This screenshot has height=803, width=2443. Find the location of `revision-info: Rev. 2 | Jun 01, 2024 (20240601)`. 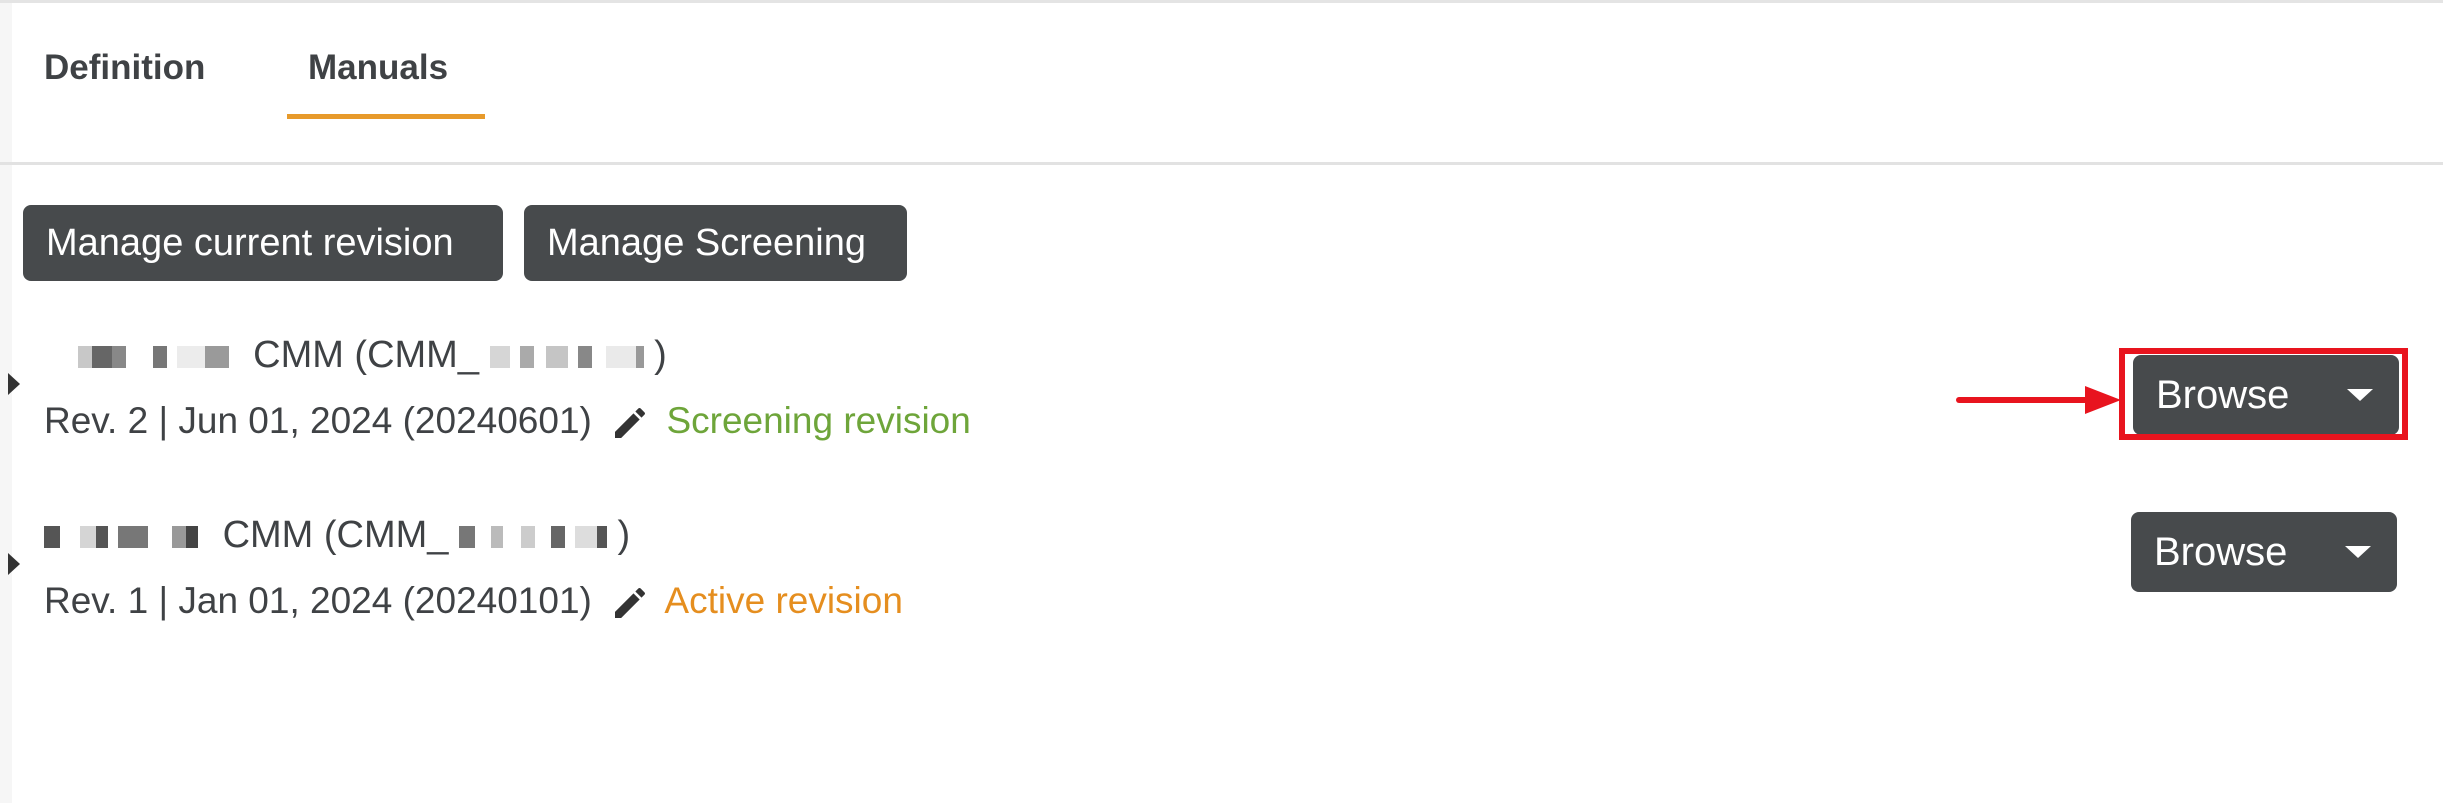

revision-info: Rev. 2 | Jun 01, 2024 (20240601) is located at coordinates (318, 420).